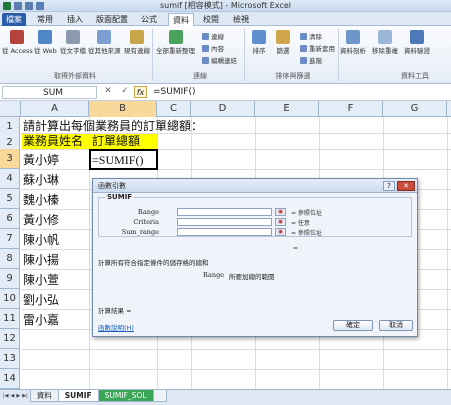  Describe the element at coordinates (41, 240) in the screenshot. I see `cell-a7: 陳小帆` at that location.